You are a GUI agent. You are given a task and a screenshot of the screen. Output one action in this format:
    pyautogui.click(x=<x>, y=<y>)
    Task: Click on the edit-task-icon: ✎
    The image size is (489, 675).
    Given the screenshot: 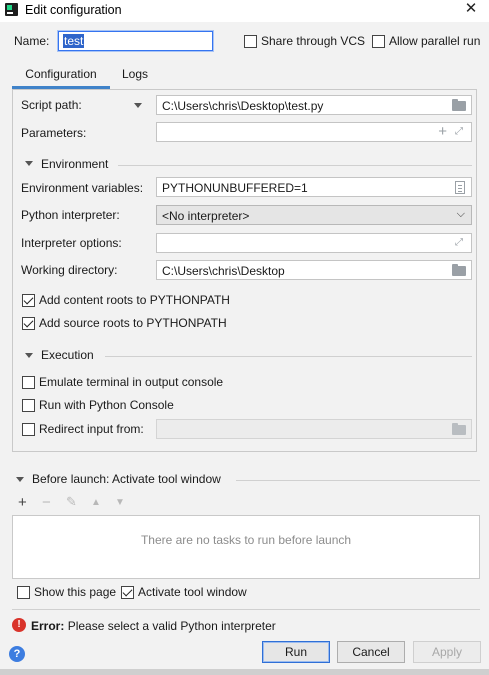 What is the action you would take?
    pyautogui.click(x=71, y=502)
    